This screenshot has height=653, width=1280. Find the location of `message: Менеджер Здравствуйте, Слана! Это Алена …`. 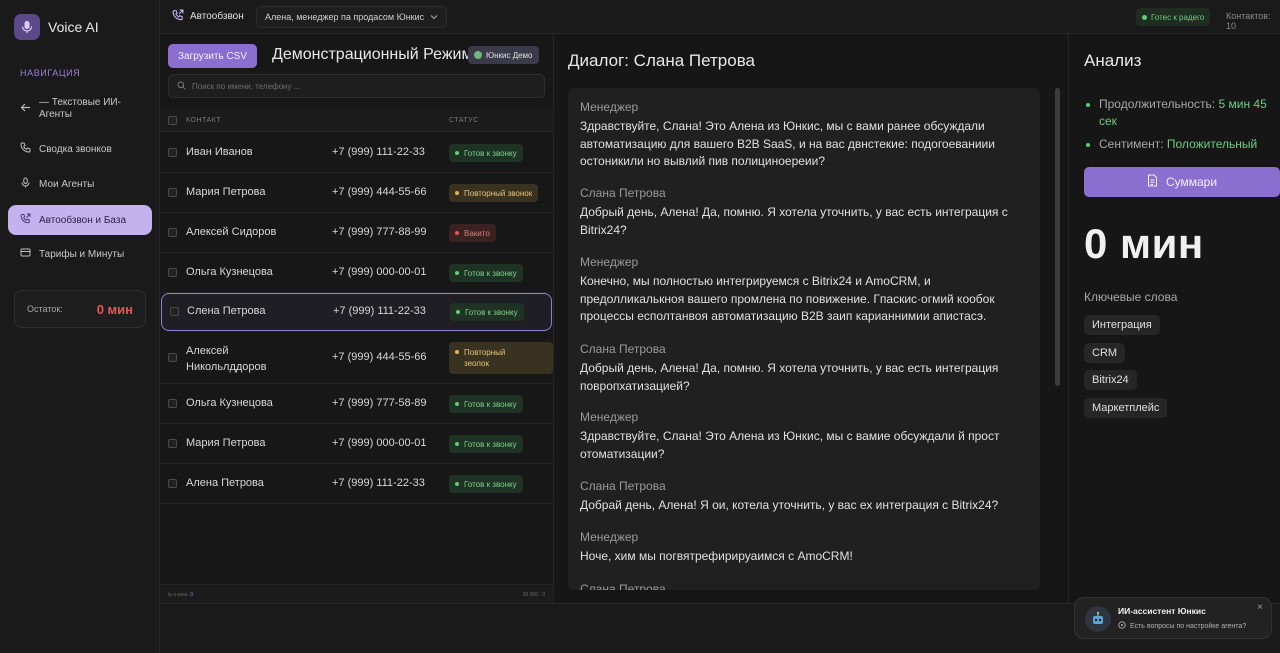

message: Менеджер Здравствуйте, Слана! Это Алена … is located at coordinates (800, 135).